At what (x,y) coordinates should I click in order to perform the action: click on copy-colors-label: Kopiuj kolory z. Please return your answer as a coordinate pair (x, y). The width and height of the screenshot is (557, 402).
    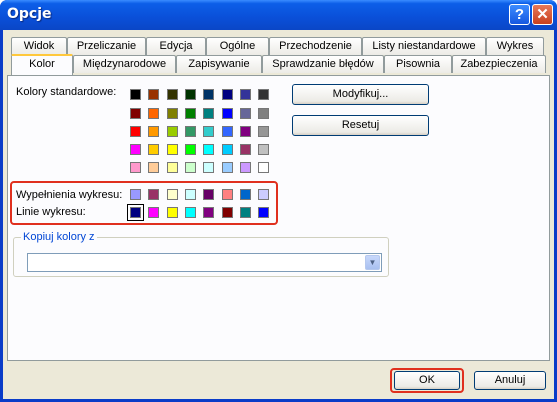
    Looking at the image, I should click on (59, 237).